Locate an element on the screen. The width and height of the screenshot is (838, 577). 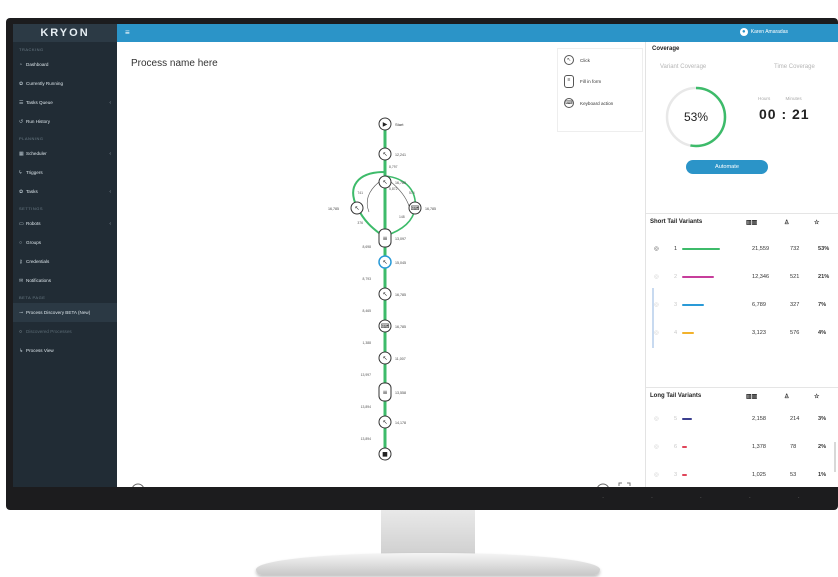
time-coverage-value: 00 : 21 is located at coordinates (784, 114).